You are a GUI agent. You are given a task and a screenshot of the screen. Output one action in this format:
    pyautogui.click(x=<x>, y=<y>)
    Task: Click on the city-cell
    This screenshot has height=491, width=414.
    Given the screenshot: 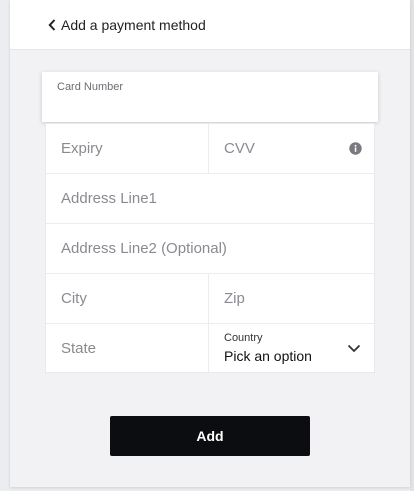 What is the action you would take?
    pyautogui.click(x=127, y=298)
    